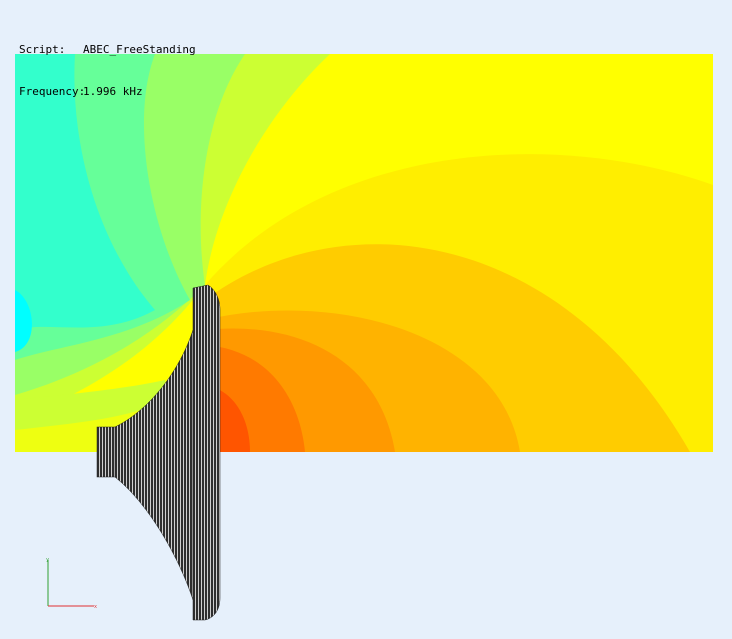 This screenshot has height=639, width=732. What do you see at coordinates (42, 49) in the screenshot?
I see `script-label: Script:` at bounding box center [42, 49].